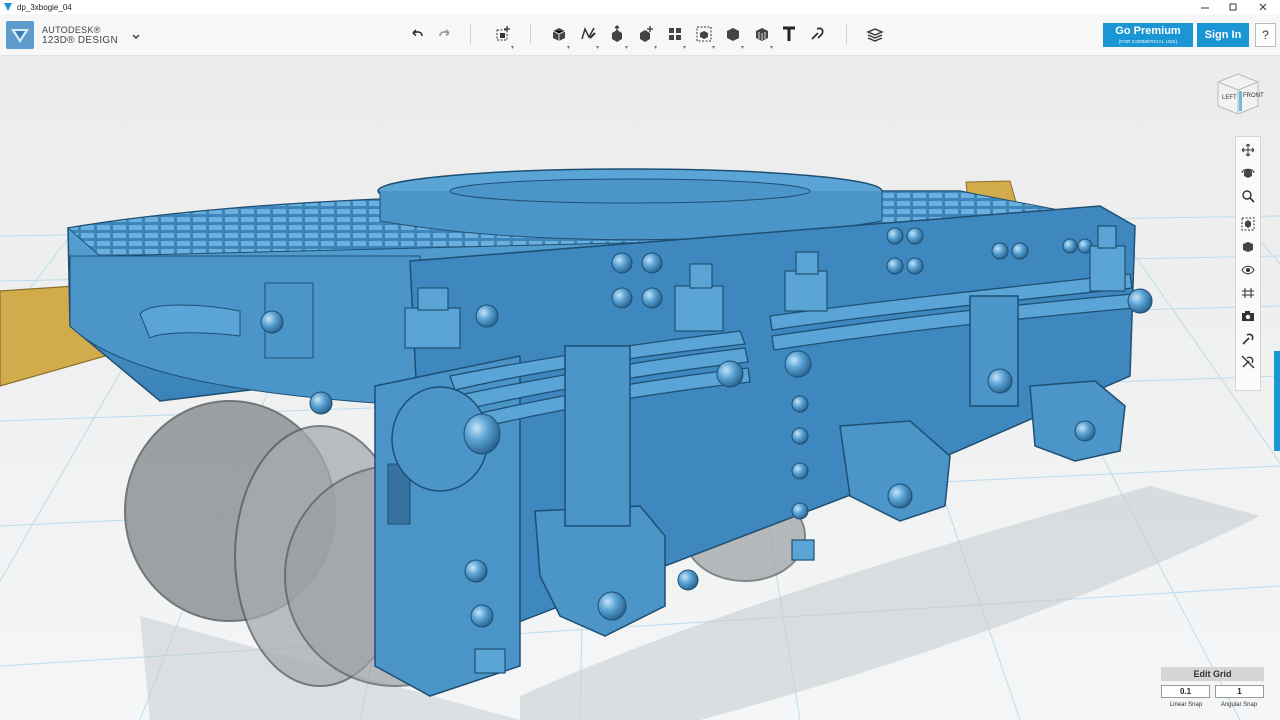  I want to click on measure-icon, so click(762, 34).